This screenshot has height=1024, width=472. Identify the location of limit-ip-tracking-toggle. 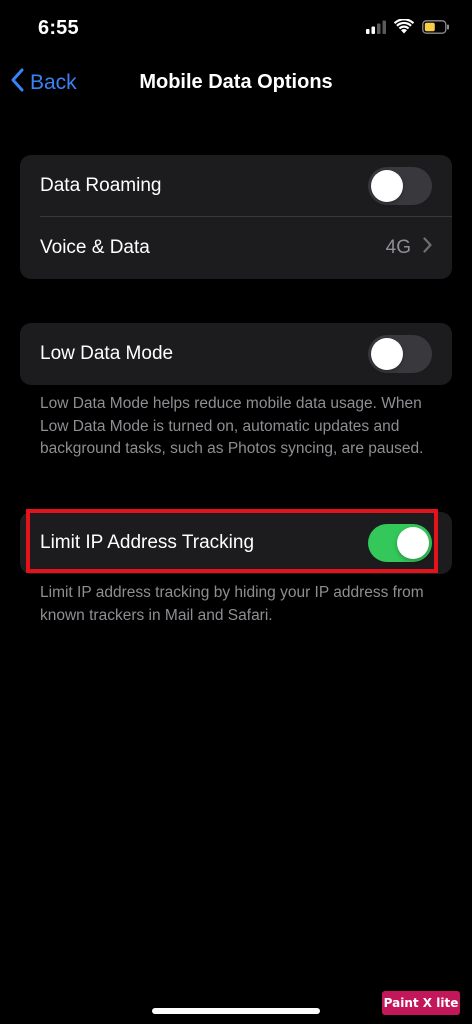
(400, 543).